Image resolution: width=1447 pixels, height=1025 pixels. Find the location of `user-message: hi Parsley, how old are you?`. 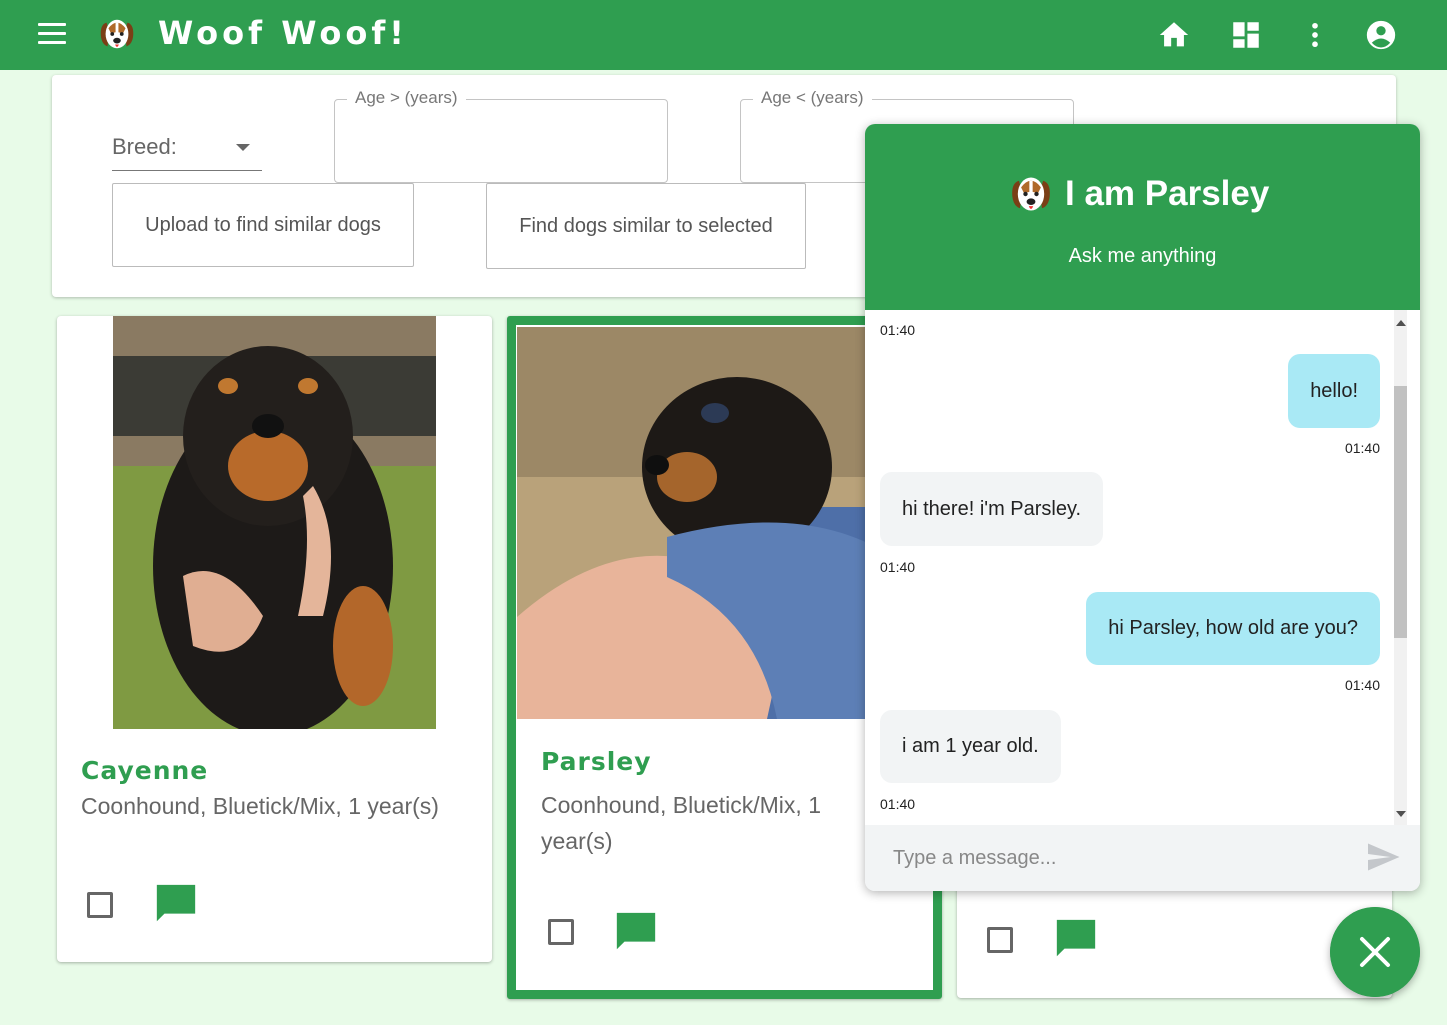

user-message: hi Parsley, how old are you? is located at coordinates (1233, 628).